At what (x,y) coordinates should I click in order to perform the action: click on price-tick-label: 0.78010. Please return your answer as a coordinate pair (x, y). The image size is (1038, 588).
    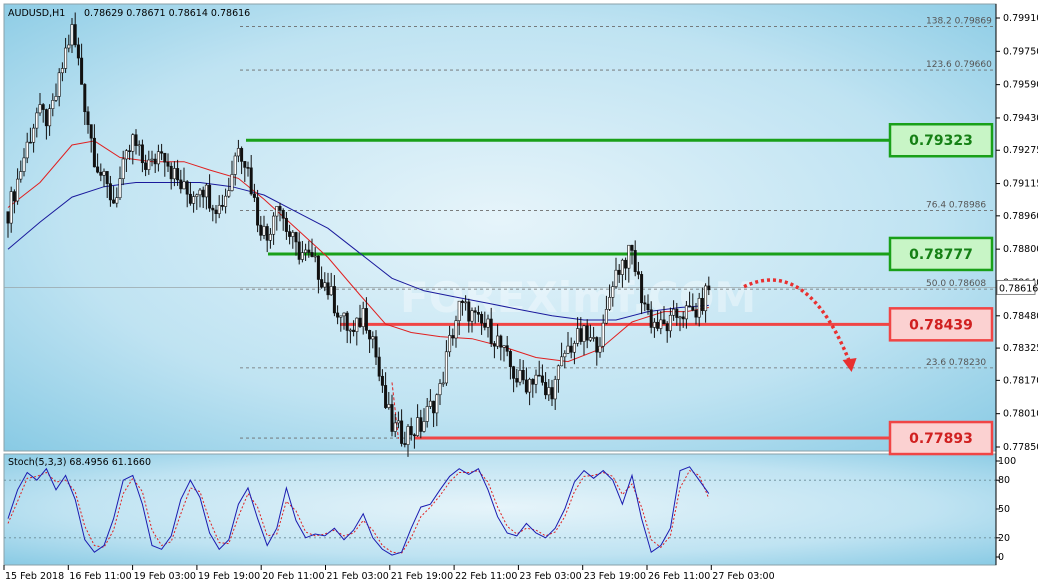
    Looking at the image, I should click on (1020, 414).